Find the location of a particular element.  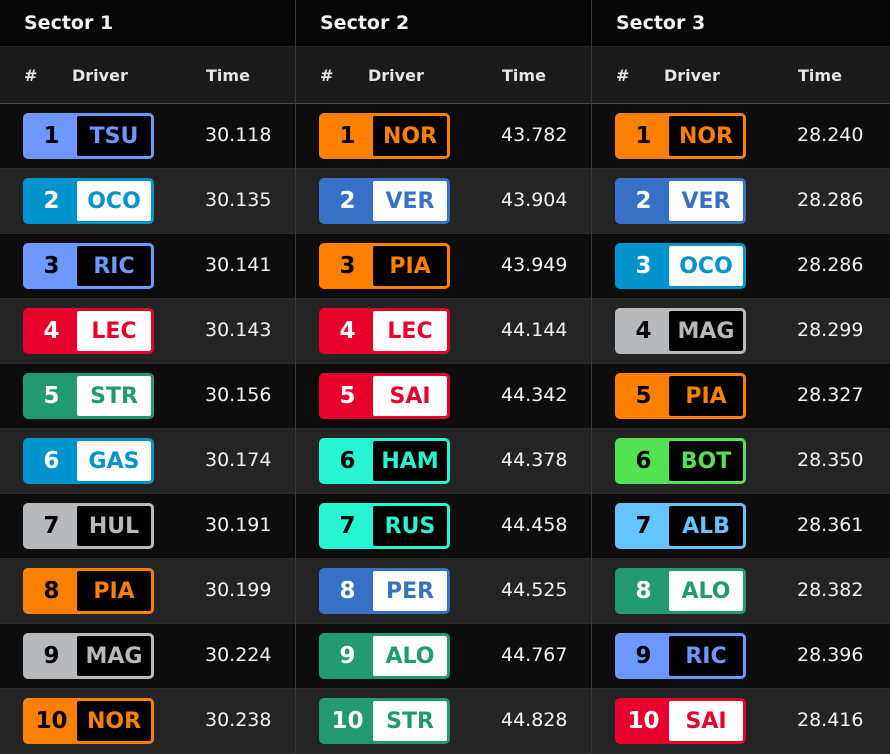

table-row: 4 MAG 28.299 is located at coordinates (741, 331).